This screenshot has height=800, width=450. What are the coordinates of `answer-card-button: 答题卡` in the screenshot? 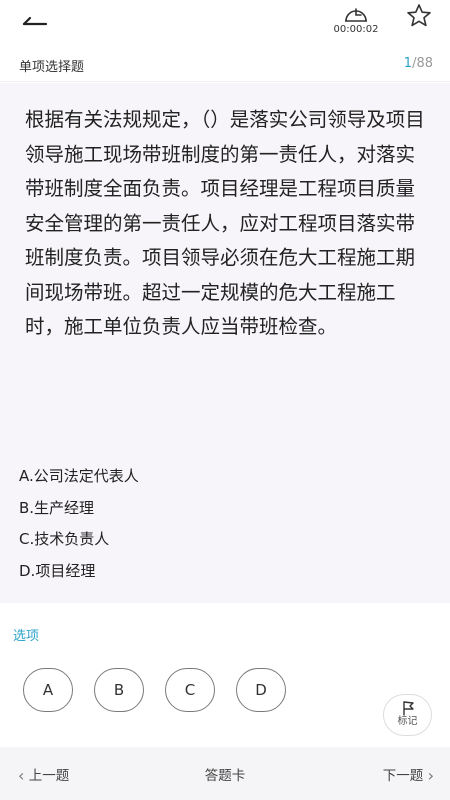 It's located at (225, 776).